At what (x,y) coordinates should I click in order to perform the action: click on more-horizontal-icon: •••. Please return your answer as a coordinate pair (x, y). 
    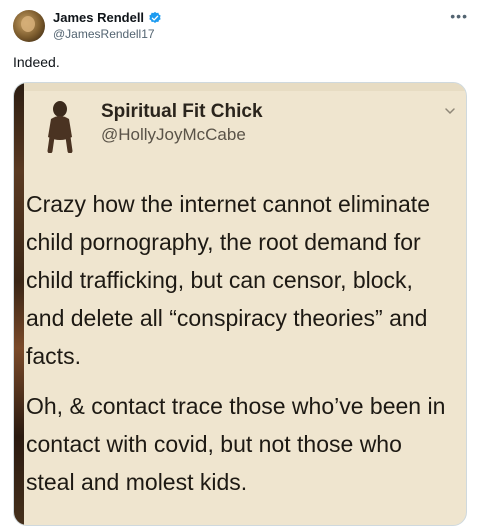
    Looking at the image, I should click on (459, 16).